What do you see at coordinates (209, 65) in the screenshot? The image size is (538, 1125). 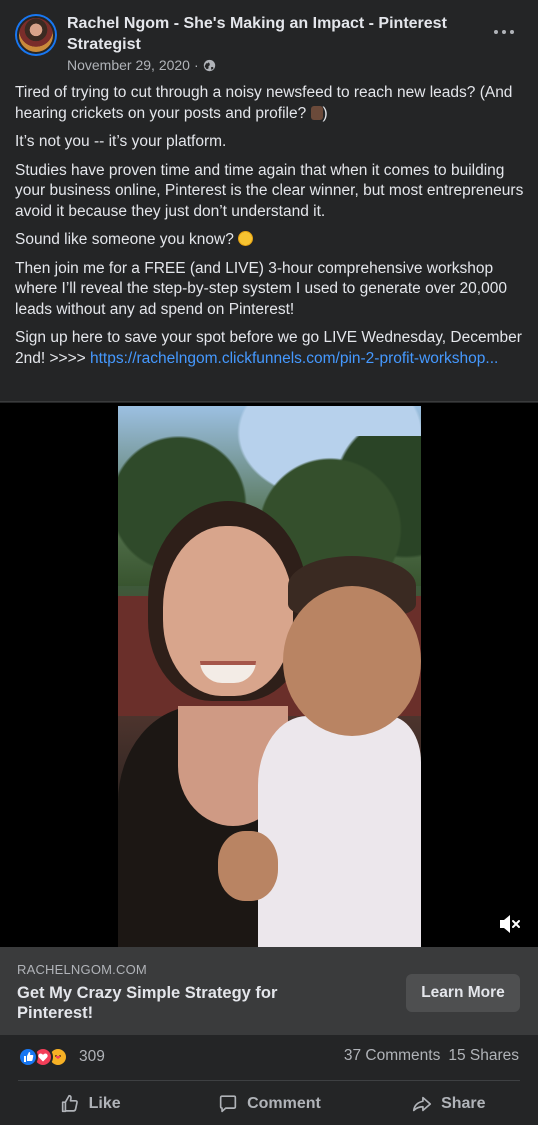 I see `globe-icon` at bounding box center [209, 65].